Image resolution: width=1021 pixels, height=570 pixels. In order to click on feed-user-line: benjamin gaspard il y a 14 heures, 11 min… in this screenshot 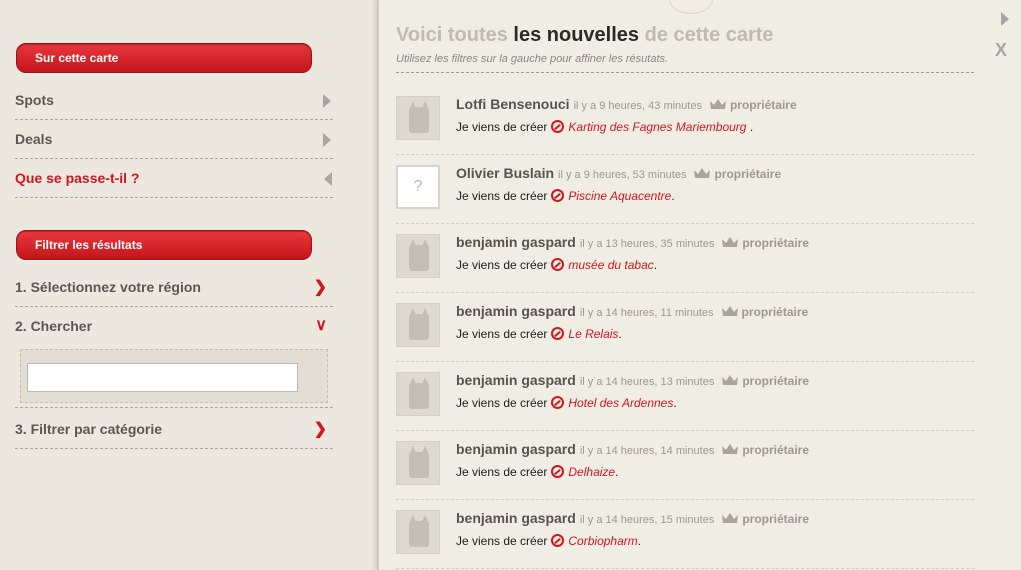, I will do `click(632, 311)`.